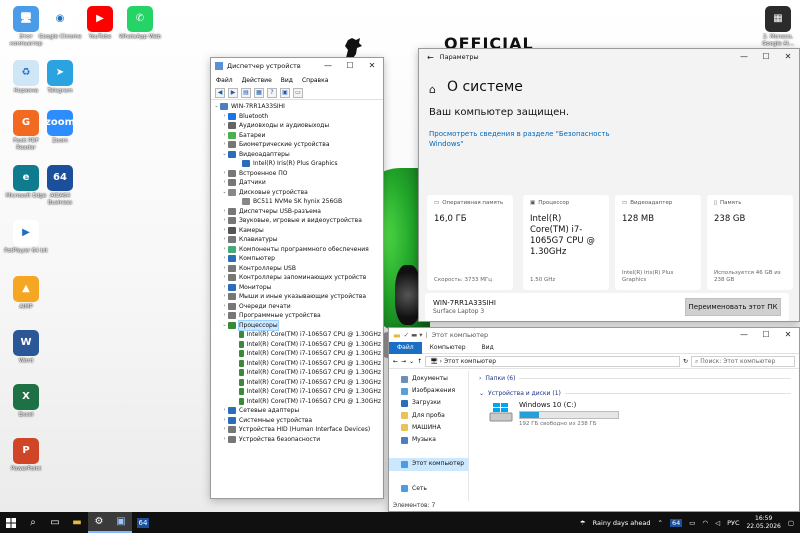 This screenshot has height=533, width=800. Describe the element at coordinates (246, 92) in the screenshot. I see `tree-view-icon: ▤` at that location.